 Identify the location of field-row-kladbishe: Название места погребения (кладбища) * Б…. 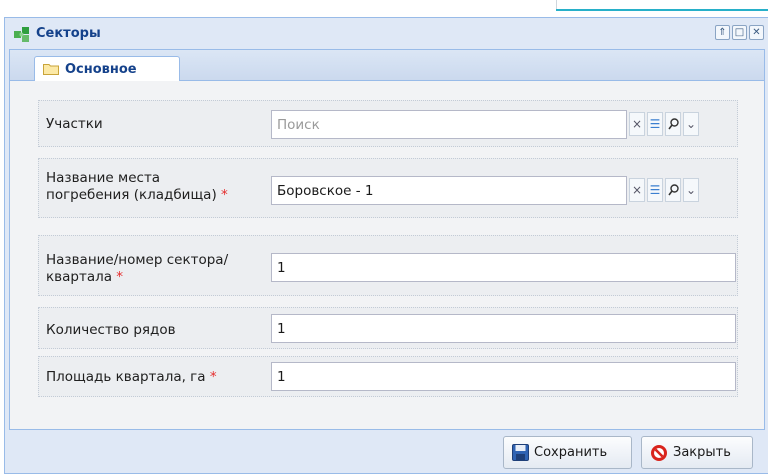
(388, 188).